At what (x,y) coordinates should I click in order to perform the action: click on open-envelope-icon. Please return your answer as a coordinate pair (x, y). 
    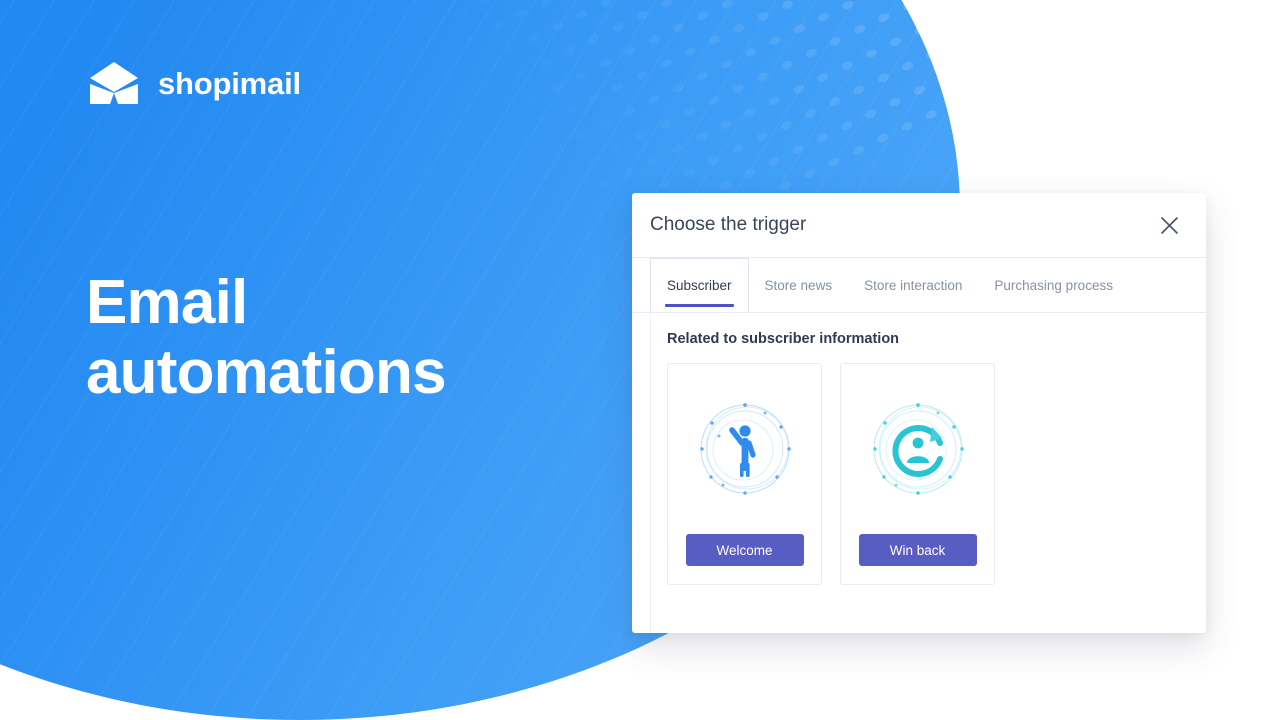
    Looking at the image, I should click on (114, 84).